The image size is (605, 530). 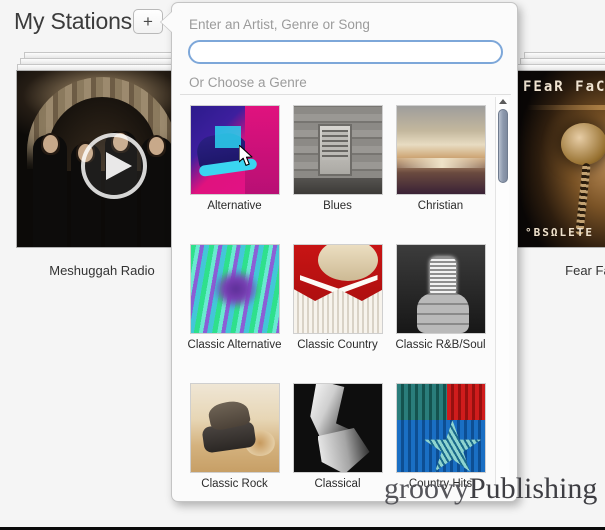 I want to click on genre-tile-alternative: Alternative, so click(x=234, y=159).